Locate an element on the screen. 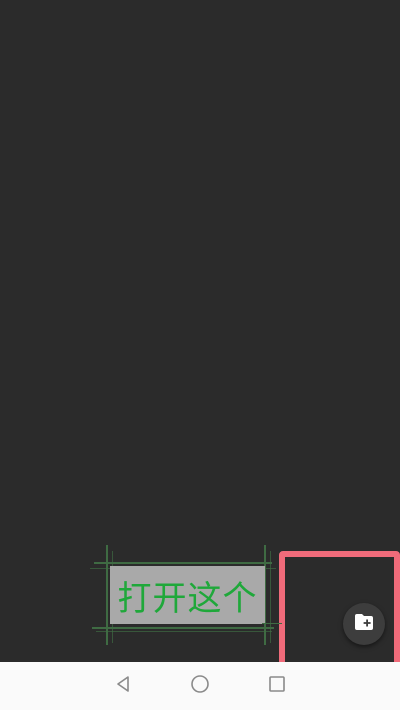  create-folder-icon is located at coordinates (364, 624).